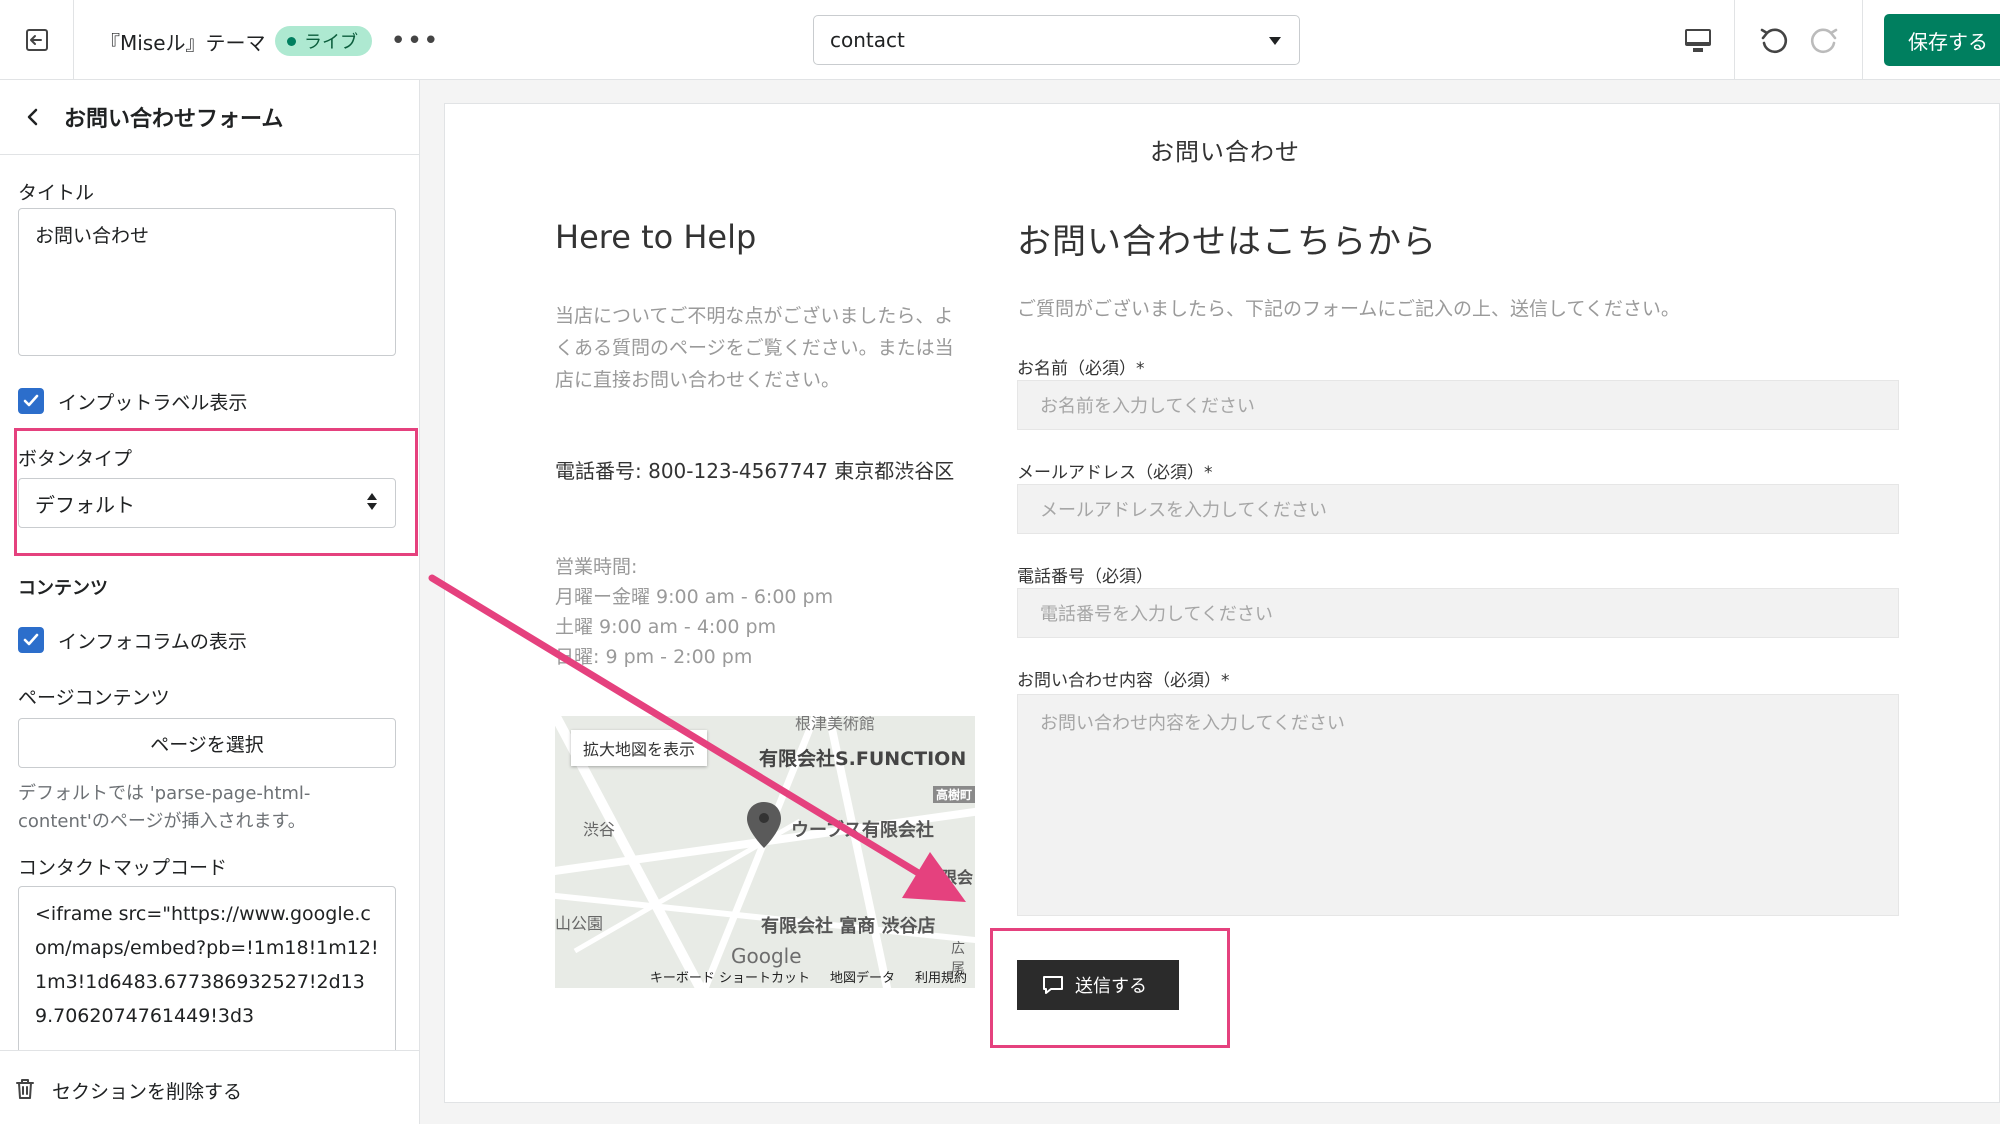 Image resolution: width=2000 pixels, height=1124 pixels. What do you see at coordinates (1458, 509) in the screenshot?
I see `email-field: メールアドレスを入力してください` at bounding box center [1458, 509].